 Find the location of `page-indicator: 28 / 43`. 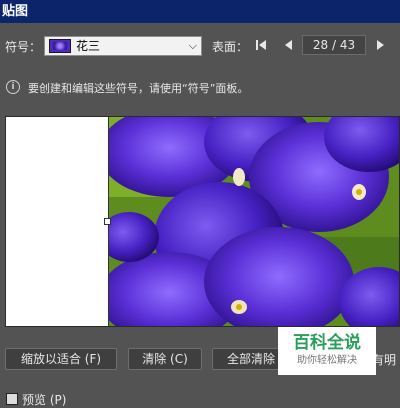

page-indicator: 28 / 43 is located at coordinates (334, 45).